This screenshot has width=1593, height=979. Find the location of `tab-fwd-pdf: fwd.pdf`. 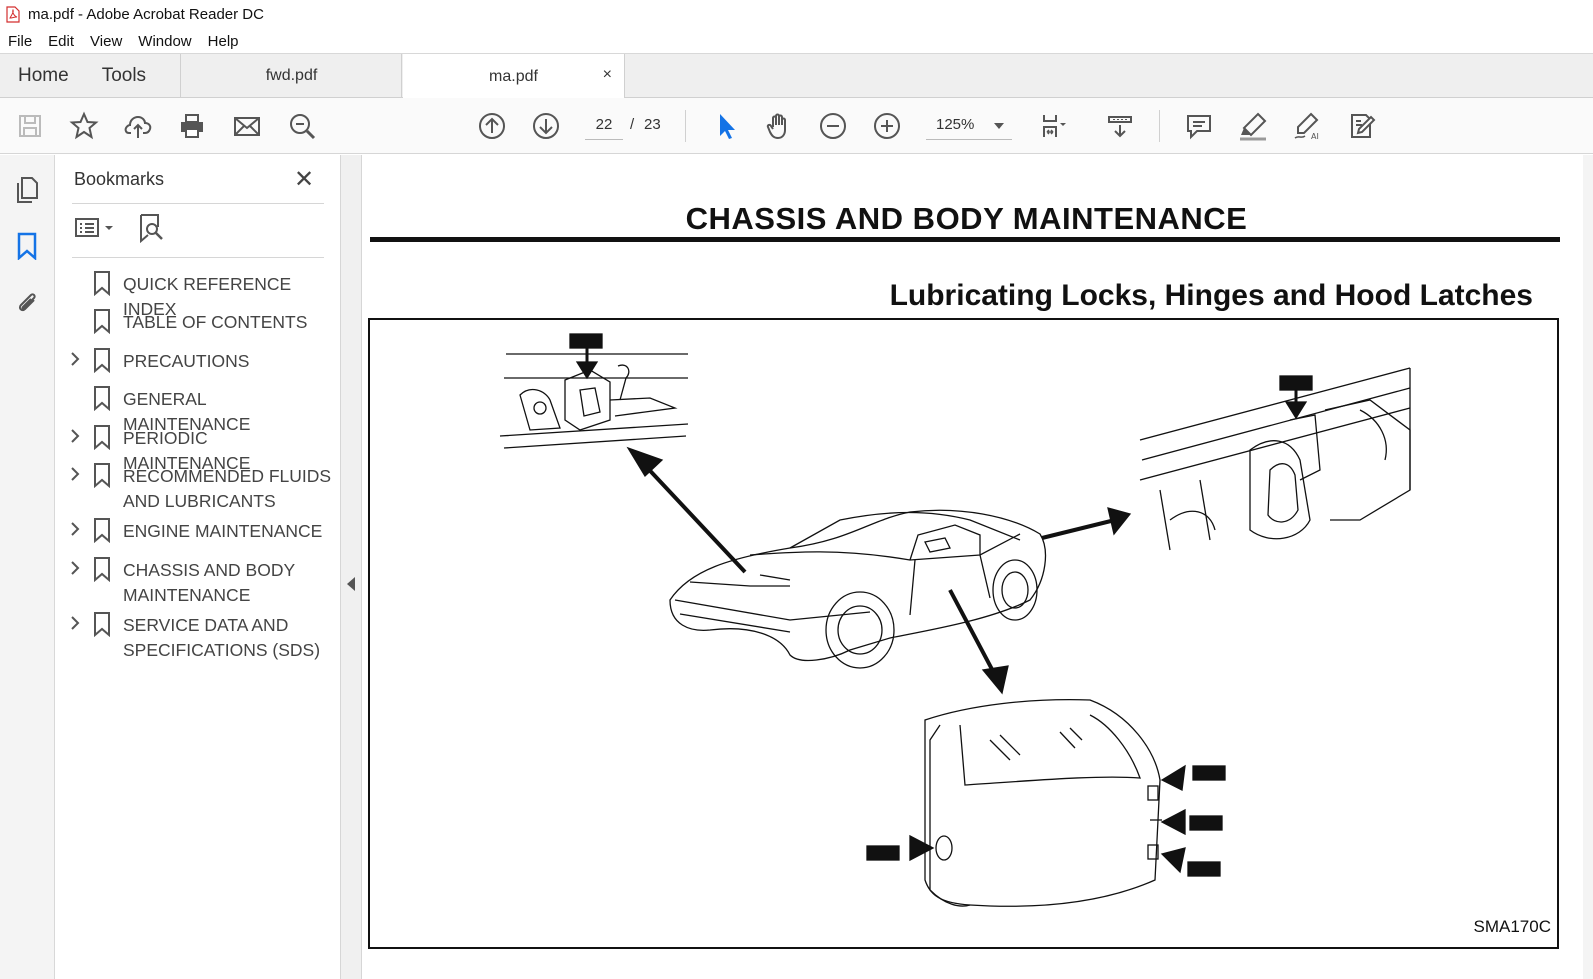

tab-fwd-pdf: fwd.pdf is located at coordinates (292, 76).